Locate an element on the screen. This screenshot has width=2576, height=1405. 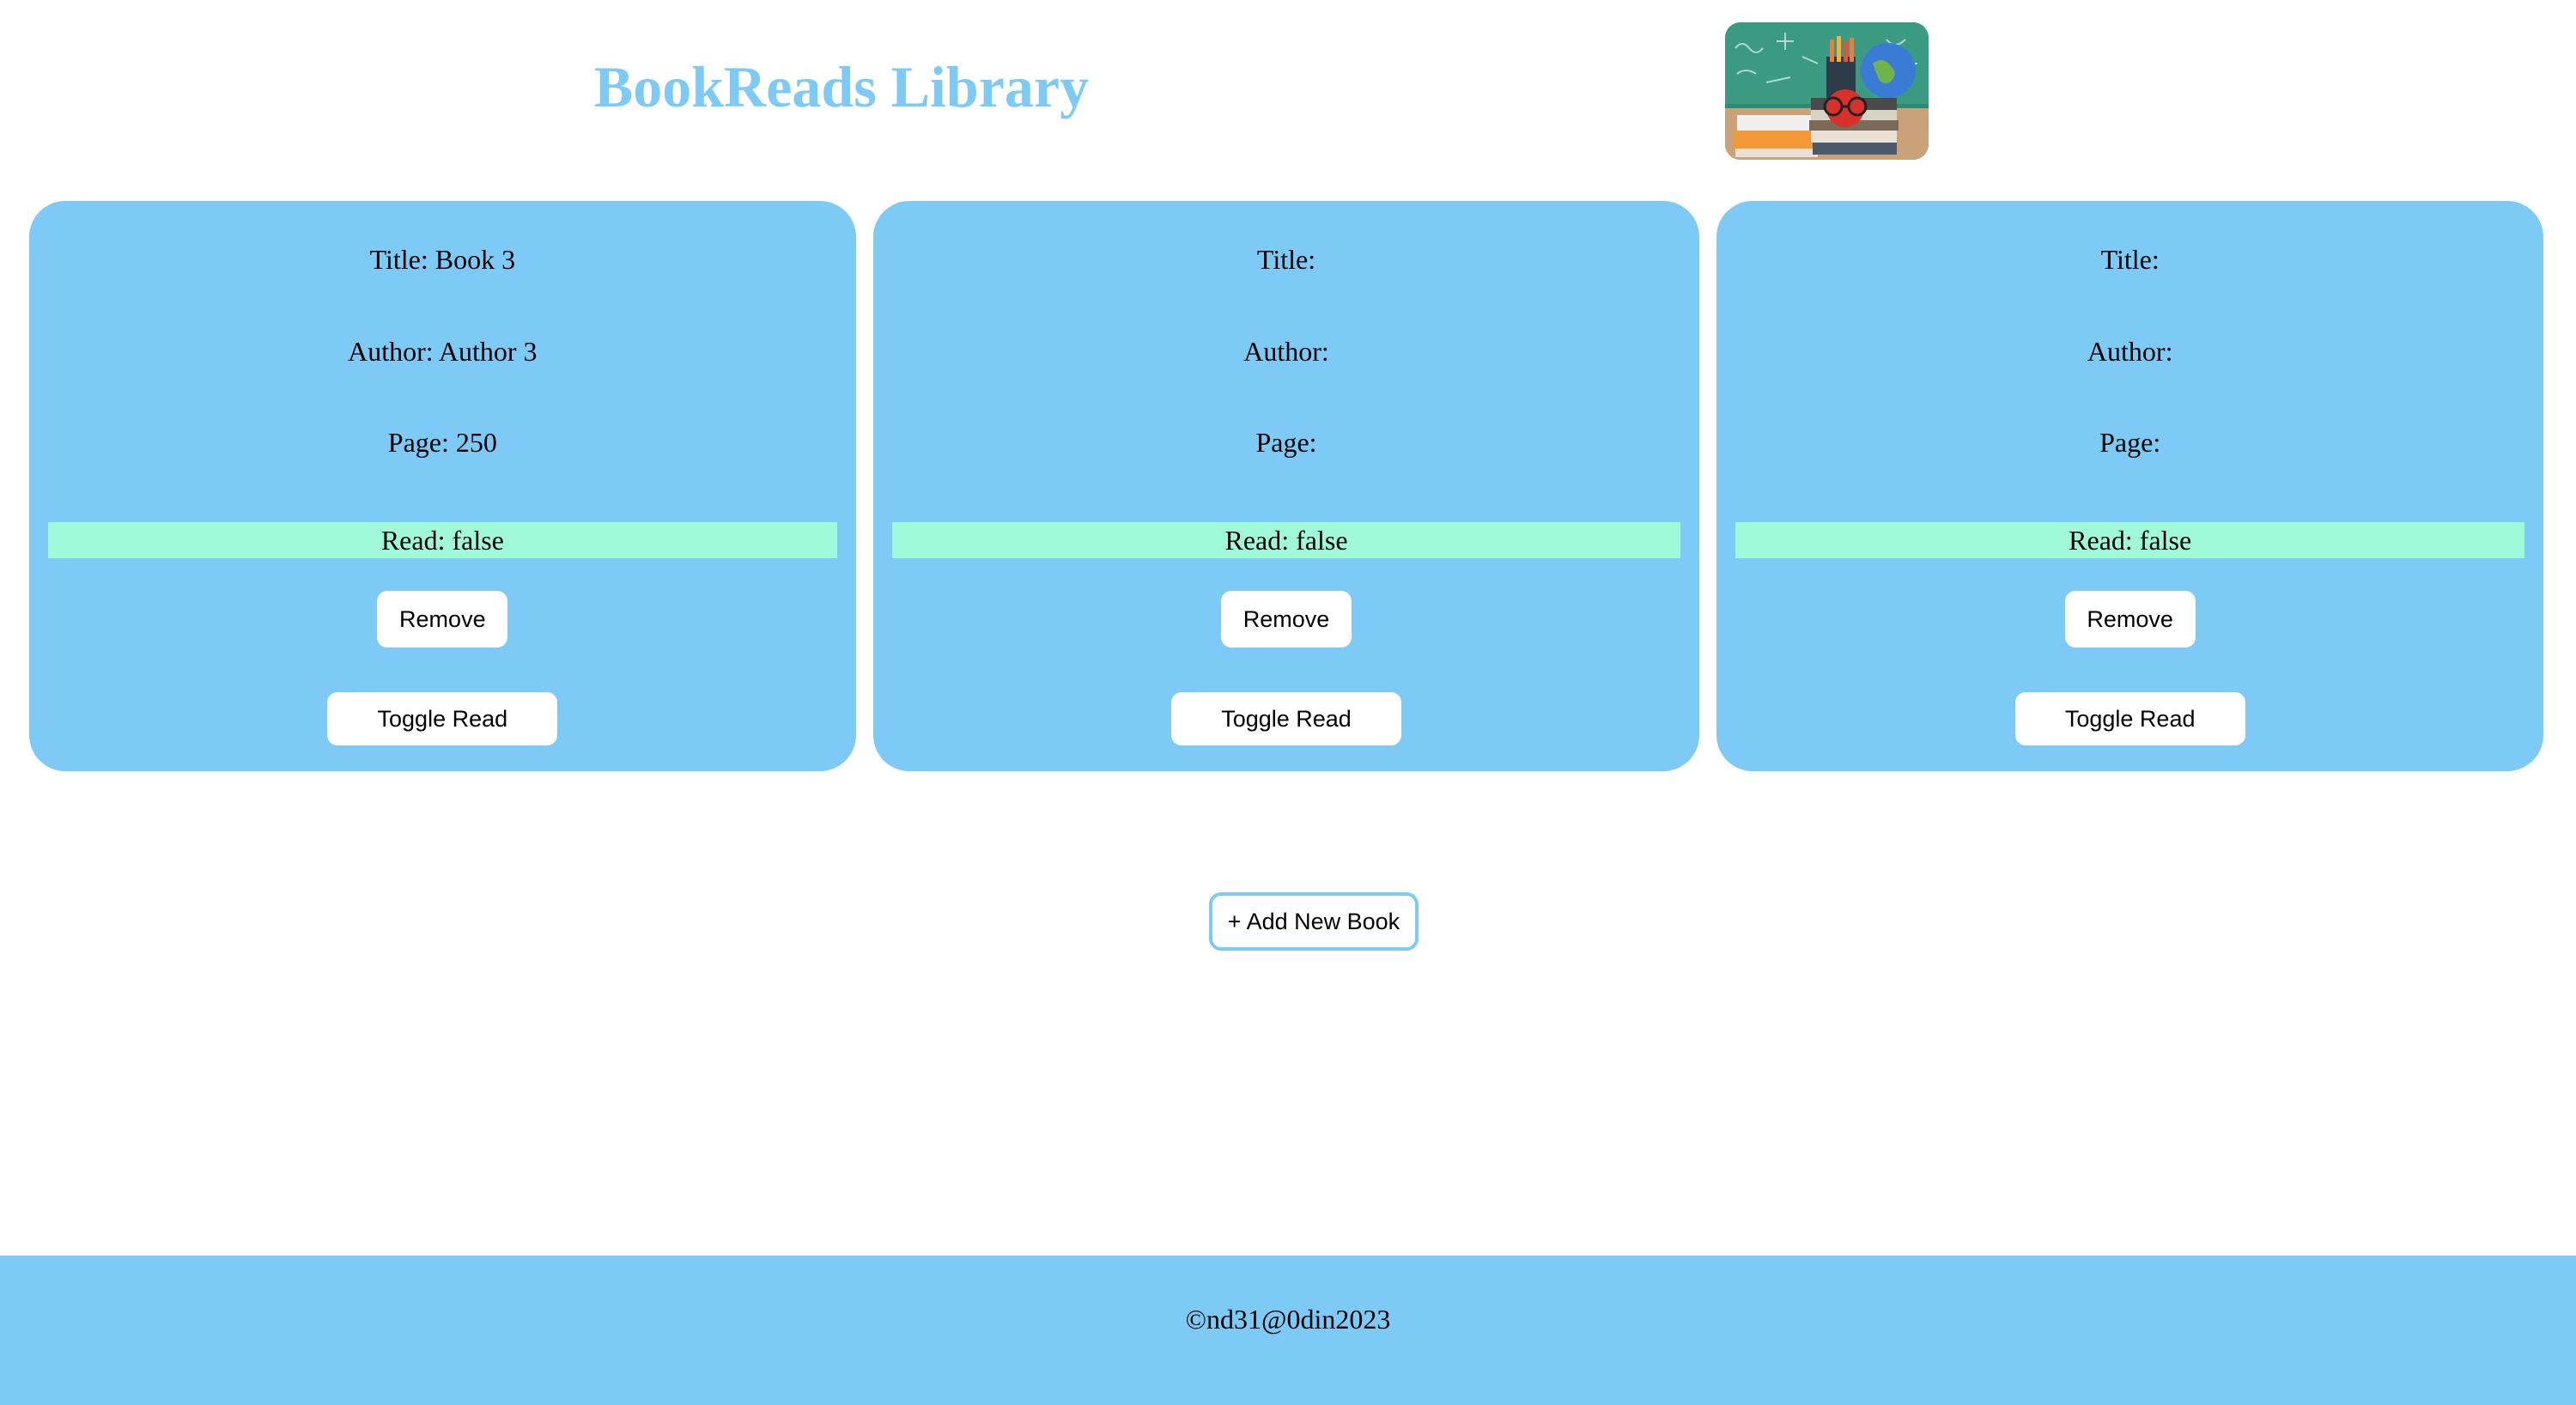
page-header: BookReads Library is located at coordinates (1288, 90).